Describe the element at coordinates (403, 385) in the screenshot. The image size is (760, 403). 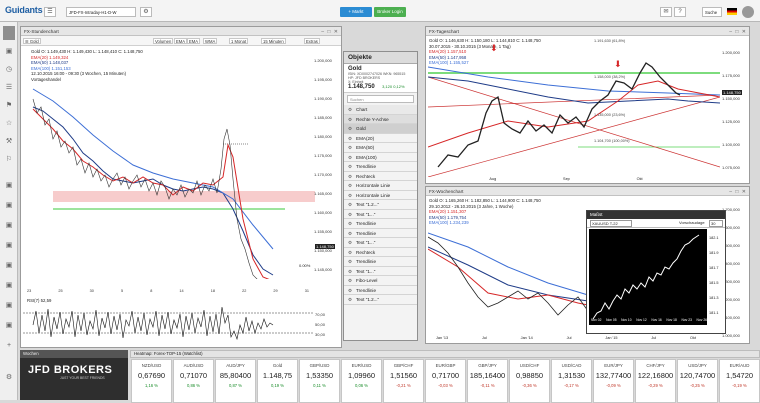
I see `quote-change: -0,21 %` at that location.